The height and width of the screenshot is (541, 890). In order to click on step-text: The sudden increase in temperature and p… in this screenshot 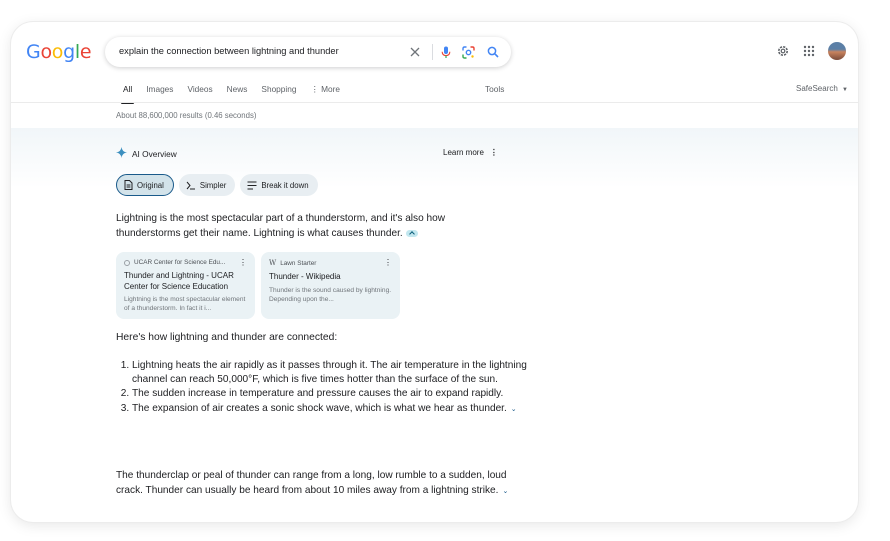, I will do `click(318, 394)`.